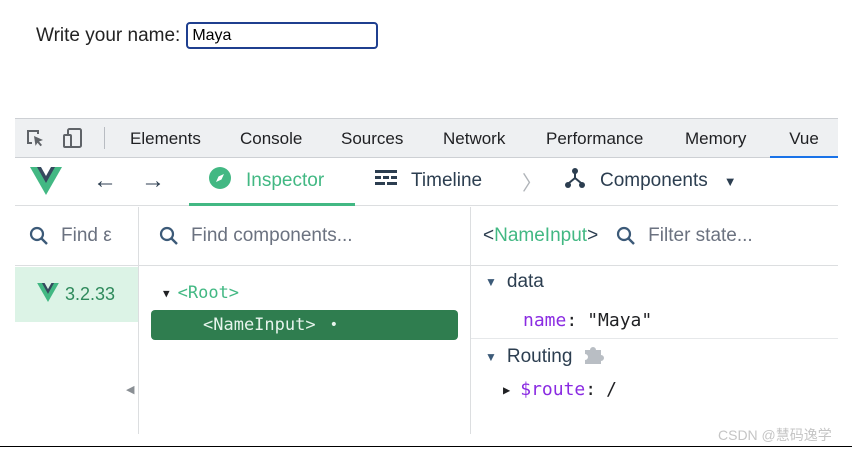 The width and height of the screenshot is (852, 449). I want to click on tree-root-node: ▼ <Root>, so click(201, 293).